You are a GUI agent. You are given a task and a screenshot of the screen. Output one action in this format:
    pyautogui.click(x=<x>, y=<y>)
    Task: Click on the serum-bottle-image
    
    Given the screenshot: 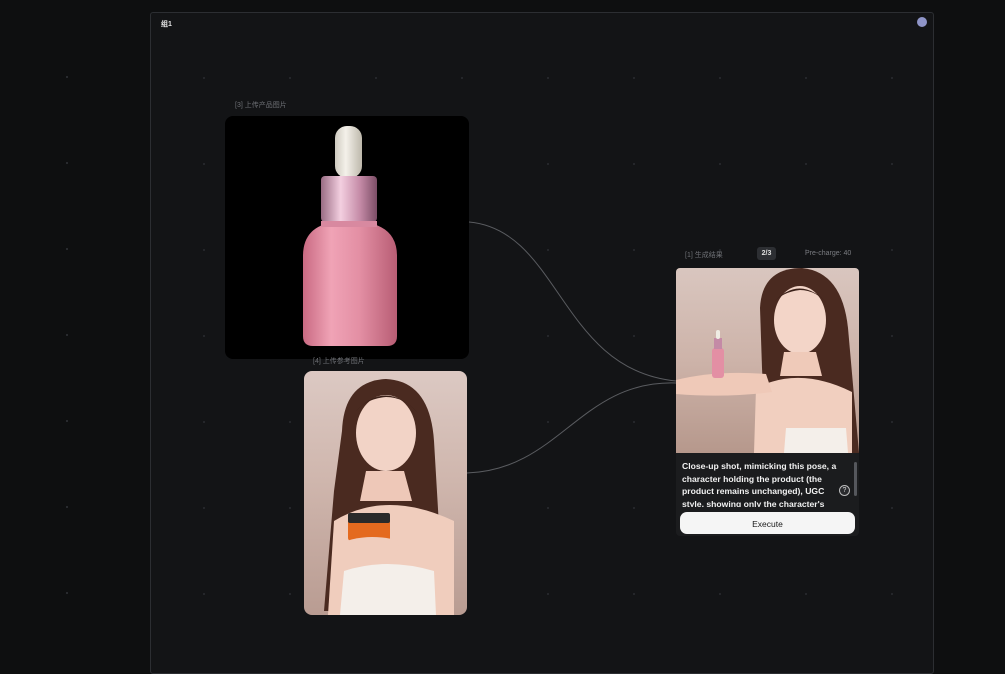 What is the action you would take?
    pyautogui.click(x=350, y=236)
    